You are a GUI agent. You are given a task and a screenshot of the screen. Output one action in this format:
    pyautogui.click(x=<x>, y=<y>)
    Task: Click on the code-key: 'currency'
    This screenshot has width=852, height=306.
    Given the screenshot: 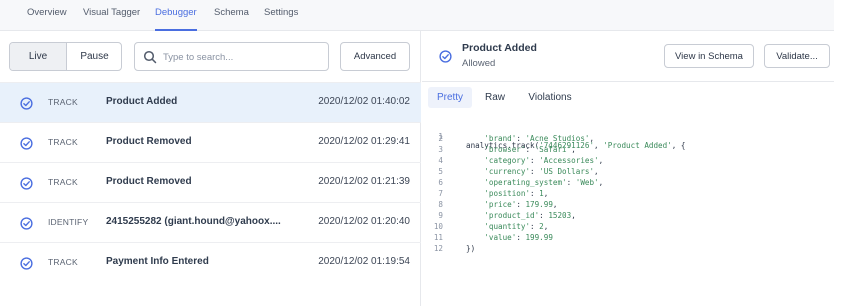 What is the action you would take?
    pyautogui.click(x=507, y=171)
    